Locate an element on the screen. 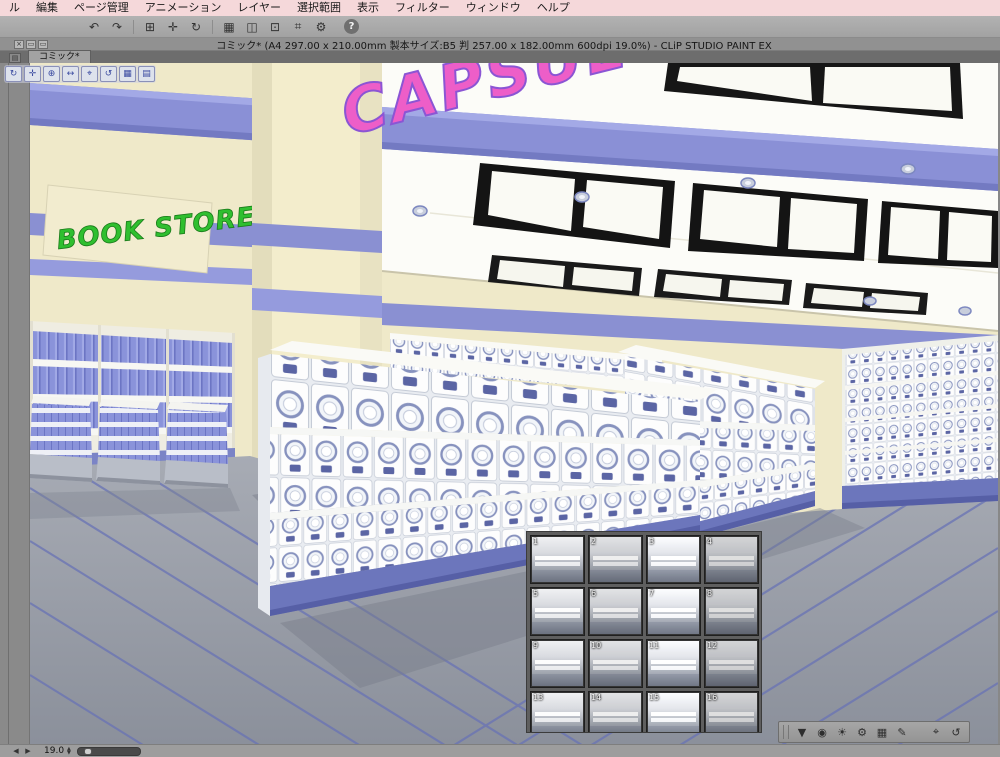  camera-preset-3: 3 is located at coordinates (673, 559).